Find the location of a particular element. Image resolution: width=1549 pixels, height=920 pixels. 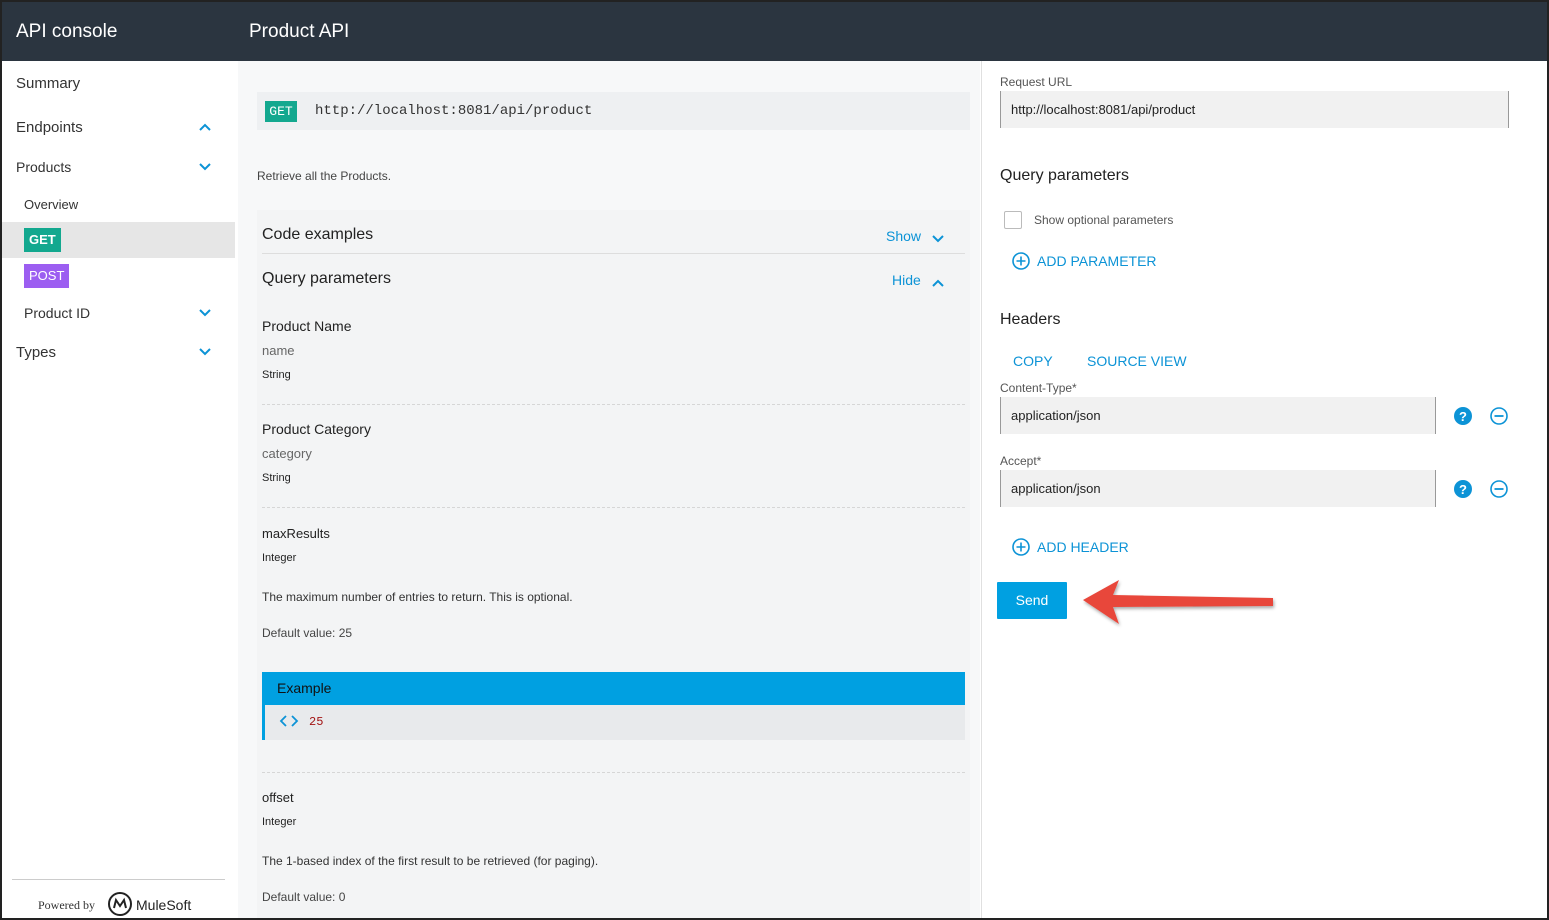

sidebar-item-overview: Overview is located at coordinates (118, 204).